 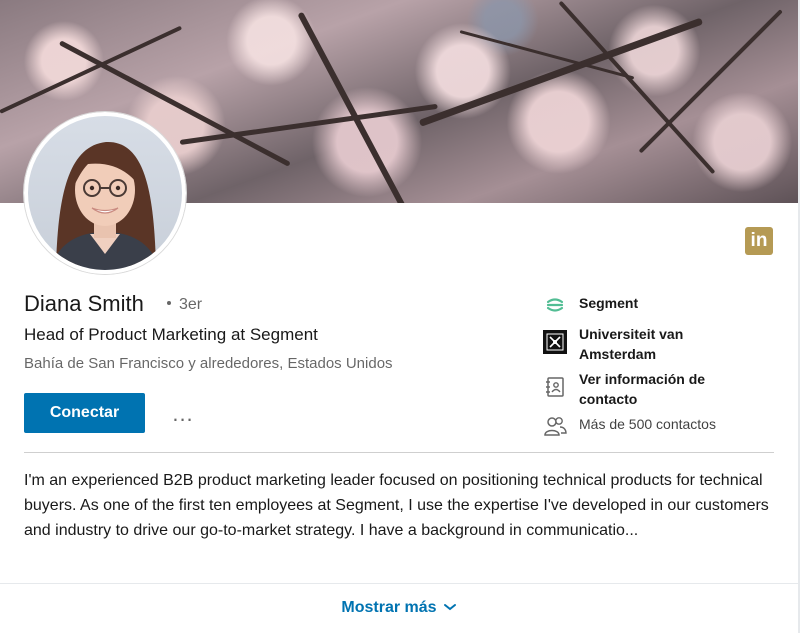 I want to click on people-icon, so click(x=555, y=426).